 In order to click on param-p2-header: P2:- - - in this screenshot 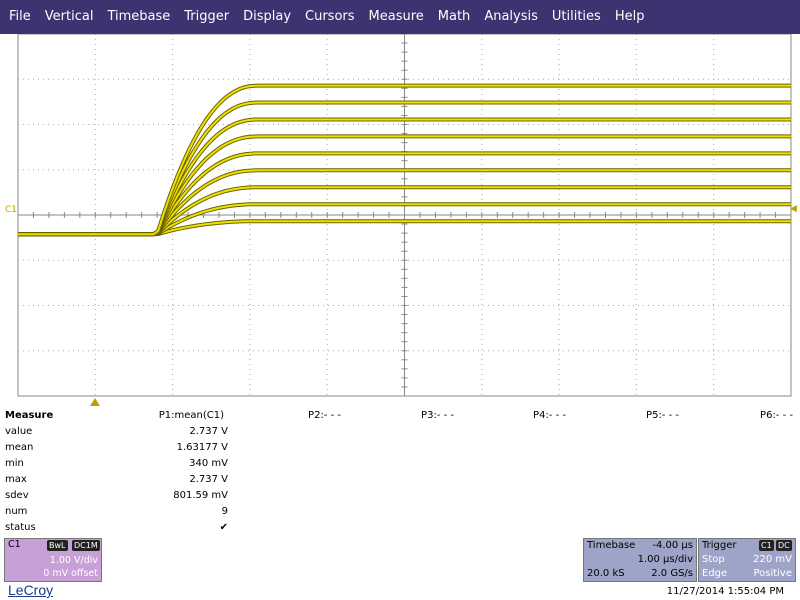, I will do `click(324, 416)`.